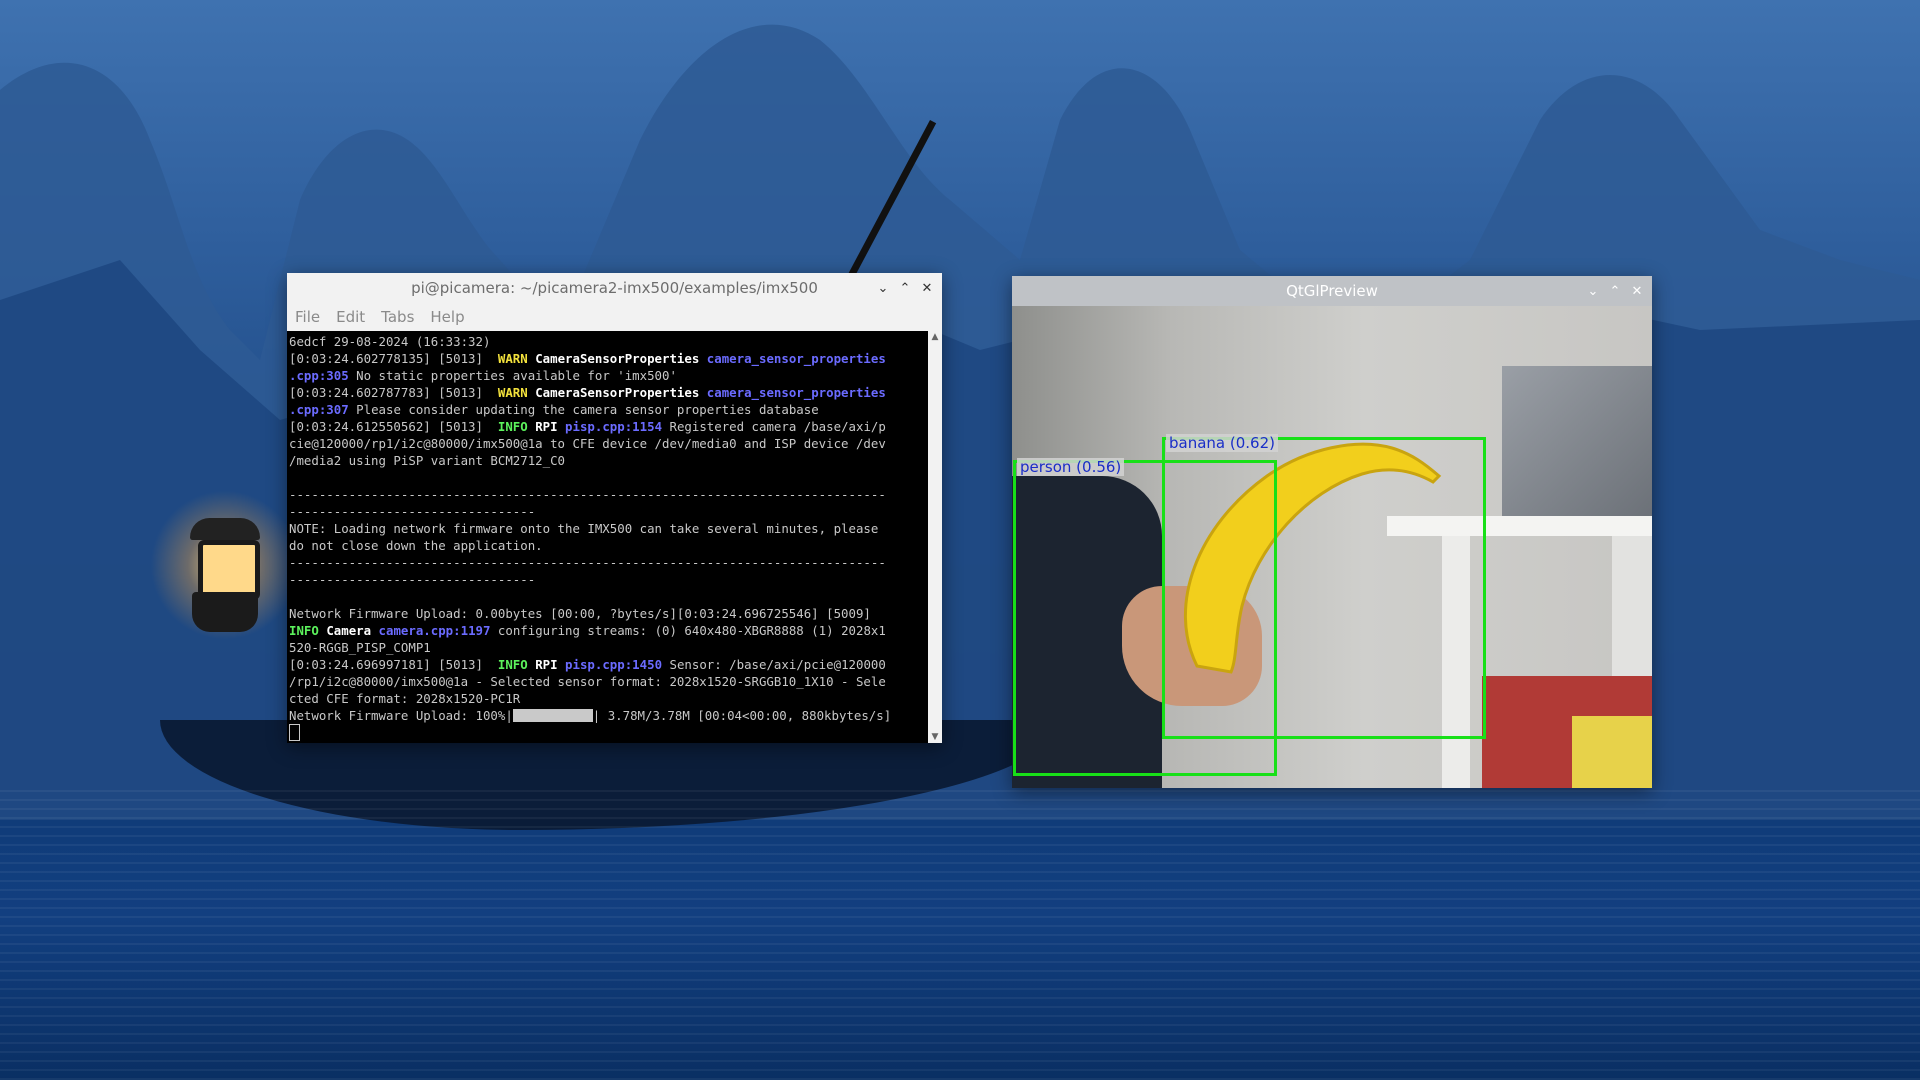 The height and width of the screenshot is (1080, 1920). What do you see at coordinates (349, 630) in the screenshot?
I see `source-tag: Camera` at bounding box center [349, 630].